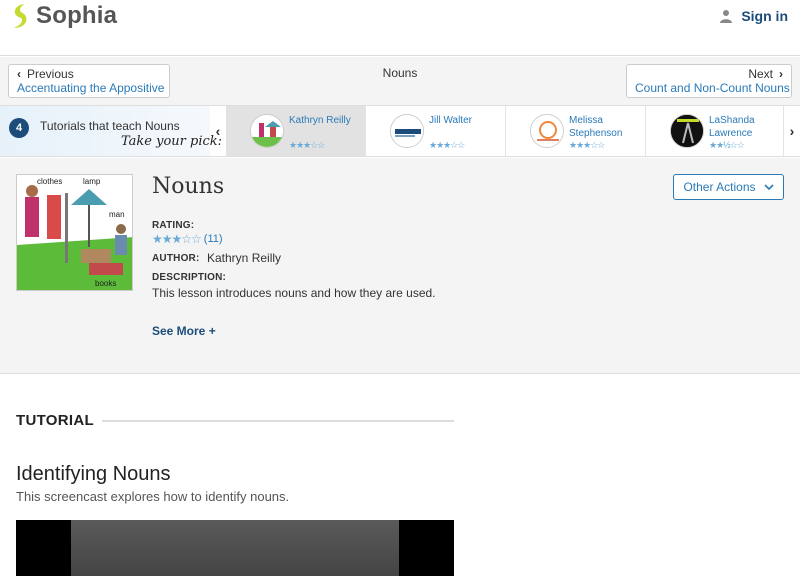 This screenshot has width=800, height=576. Describe the element at coordinates (106, 283) in the screenshot. I see `thumb-word-books: books` at that location.